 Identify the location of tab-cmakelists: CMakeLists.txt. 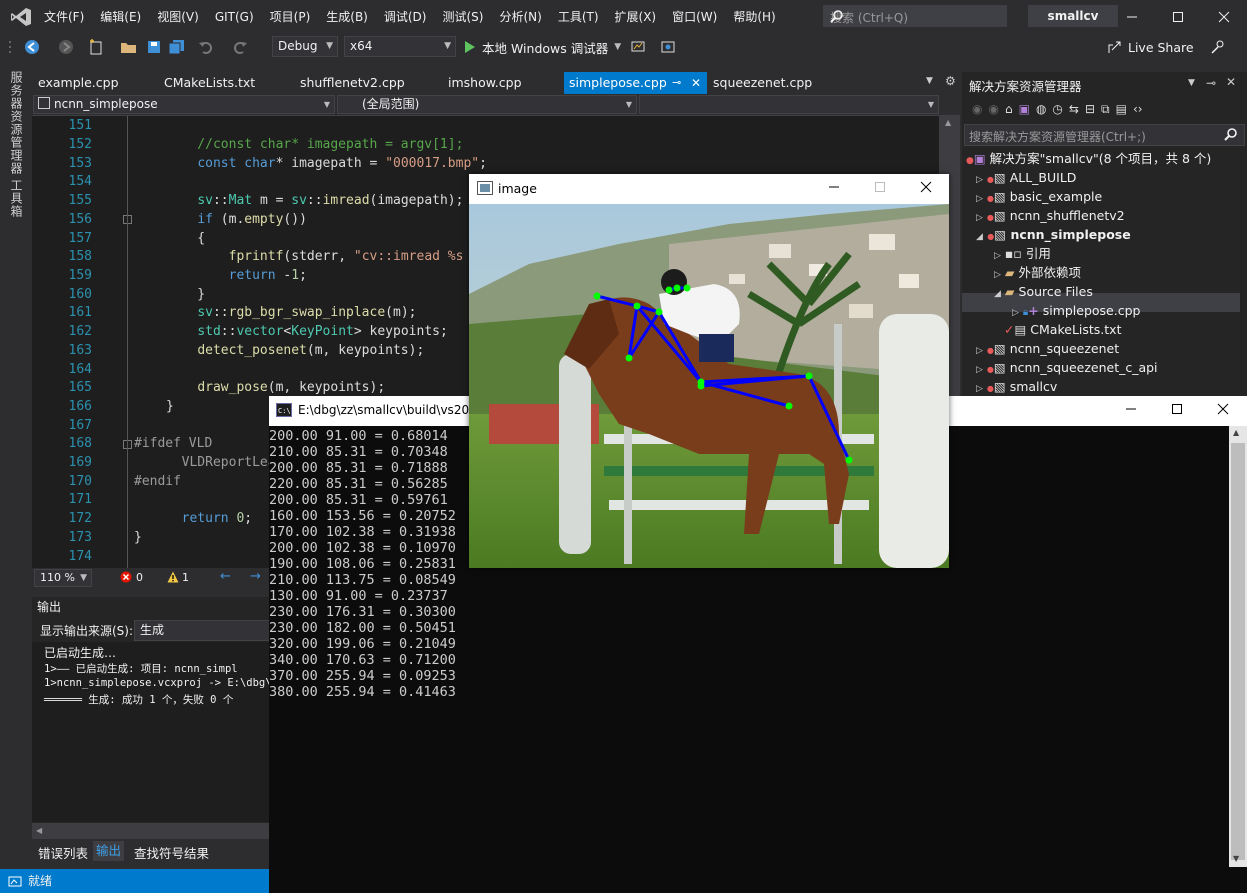
(209, 83).